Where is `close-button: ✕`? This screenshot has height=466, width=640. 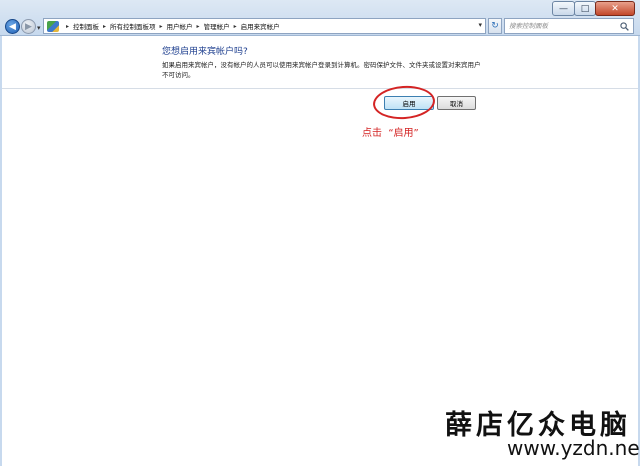
close-button: ✕ is located at coordinates (615, 8).